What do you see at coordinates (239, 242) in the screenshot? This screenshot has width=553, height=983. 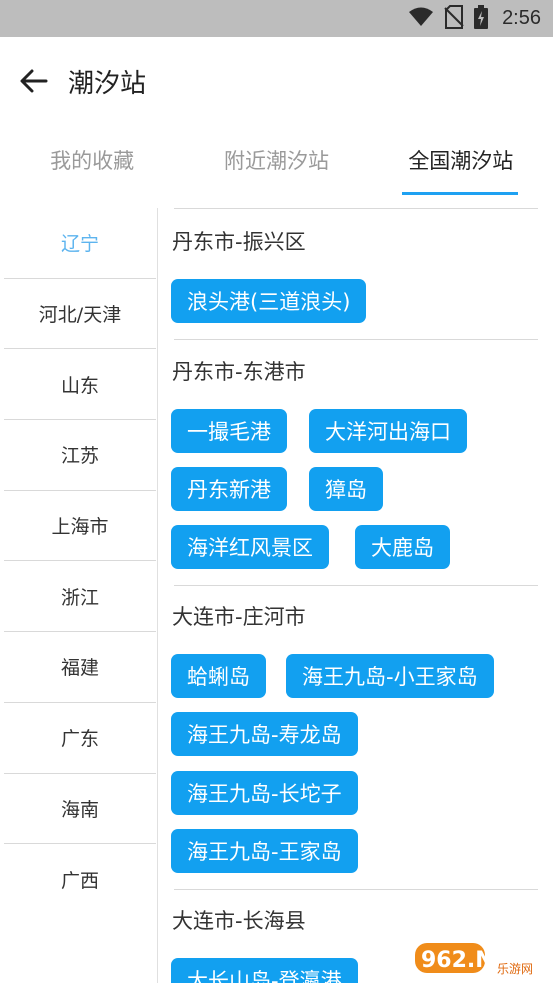 I see `group-title: 丹东市-振兴区` at bounding box center [239, 242].